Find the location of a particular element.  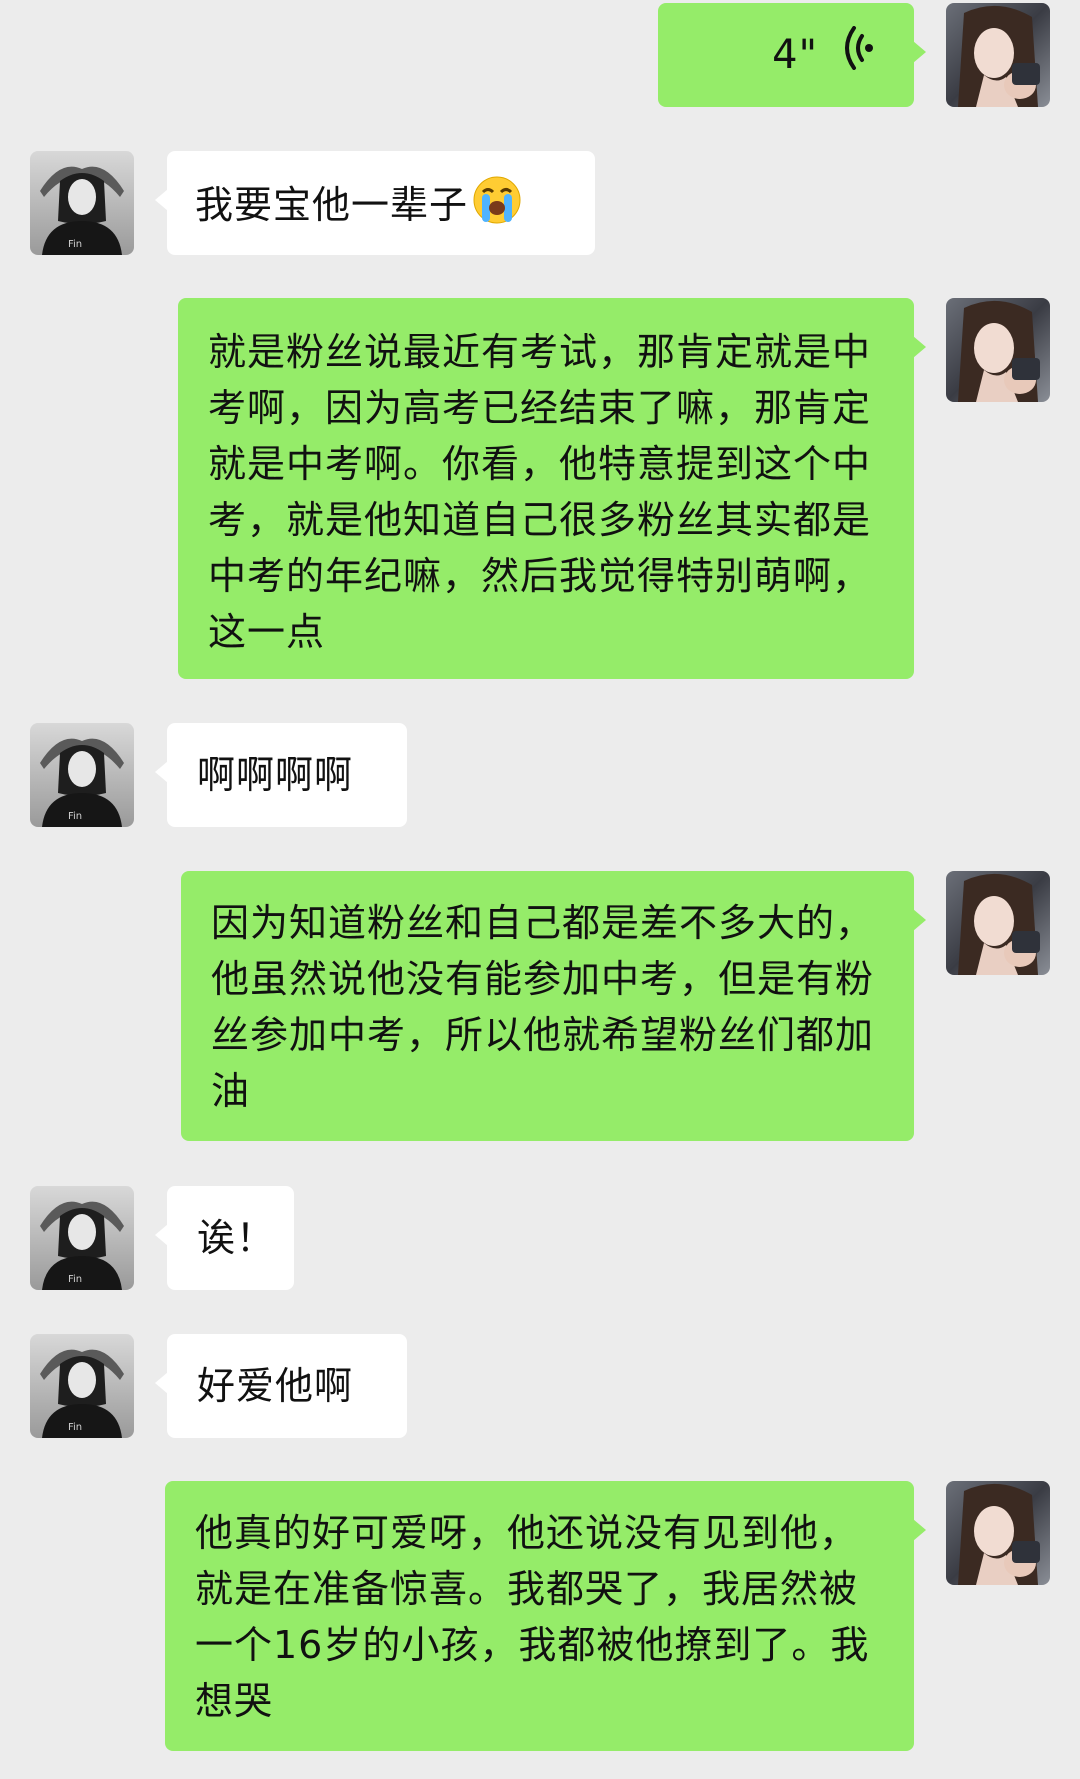

received-message-bubble: 诶！ is located at coordinates (224, 1238).